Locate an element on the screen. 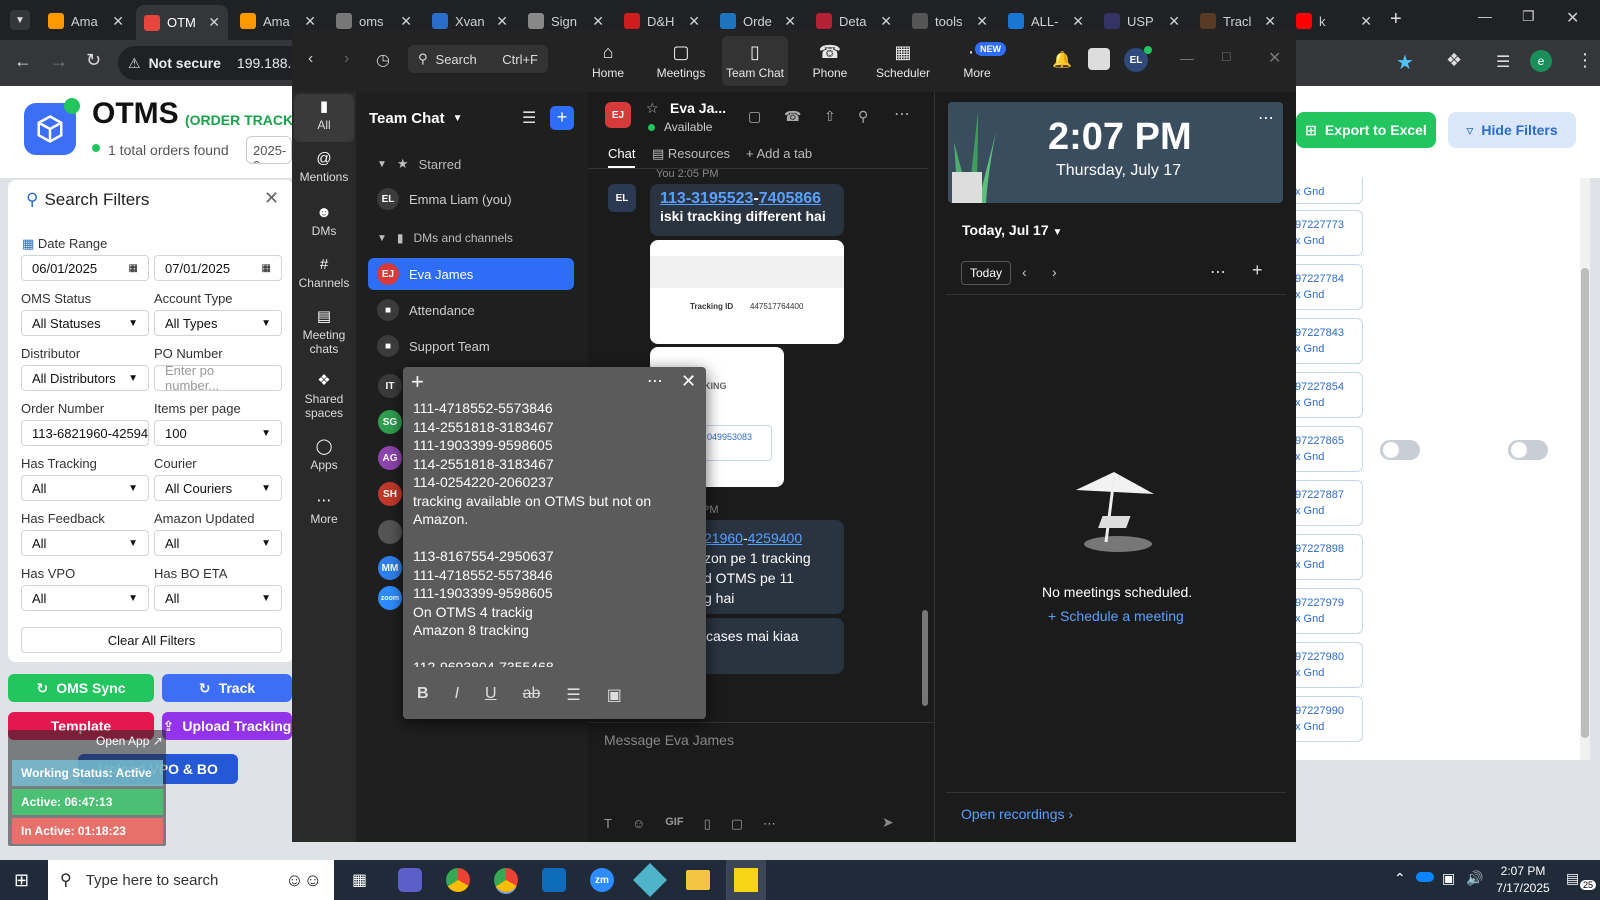 The height and width of the screenshot is (900, 1600). items-per-page-select: 100 ▼ is located at coordinates (218, 433).